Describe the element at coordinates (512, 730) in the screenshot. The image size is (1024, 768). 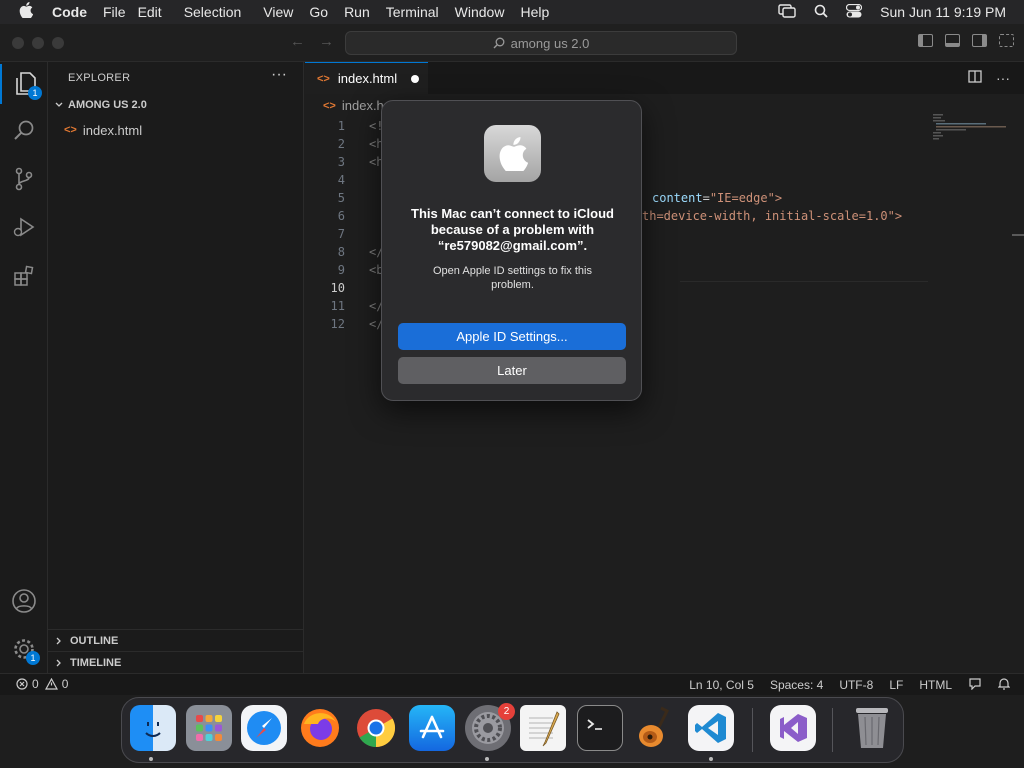
I see `dock: 2` at that location.